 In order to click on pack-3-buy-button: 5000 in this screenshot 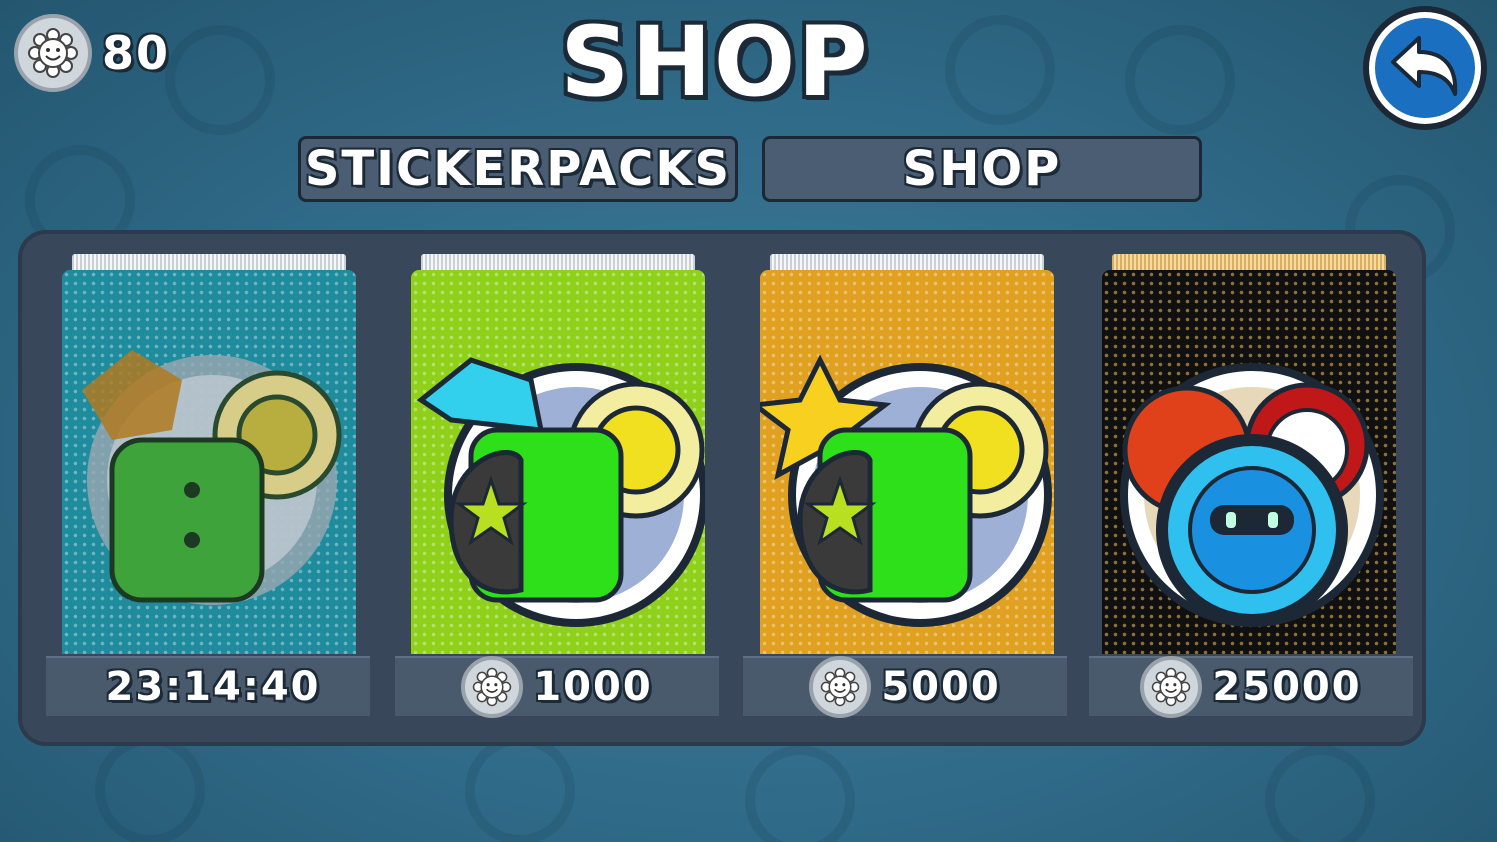, I will do `click(905, 687)`.